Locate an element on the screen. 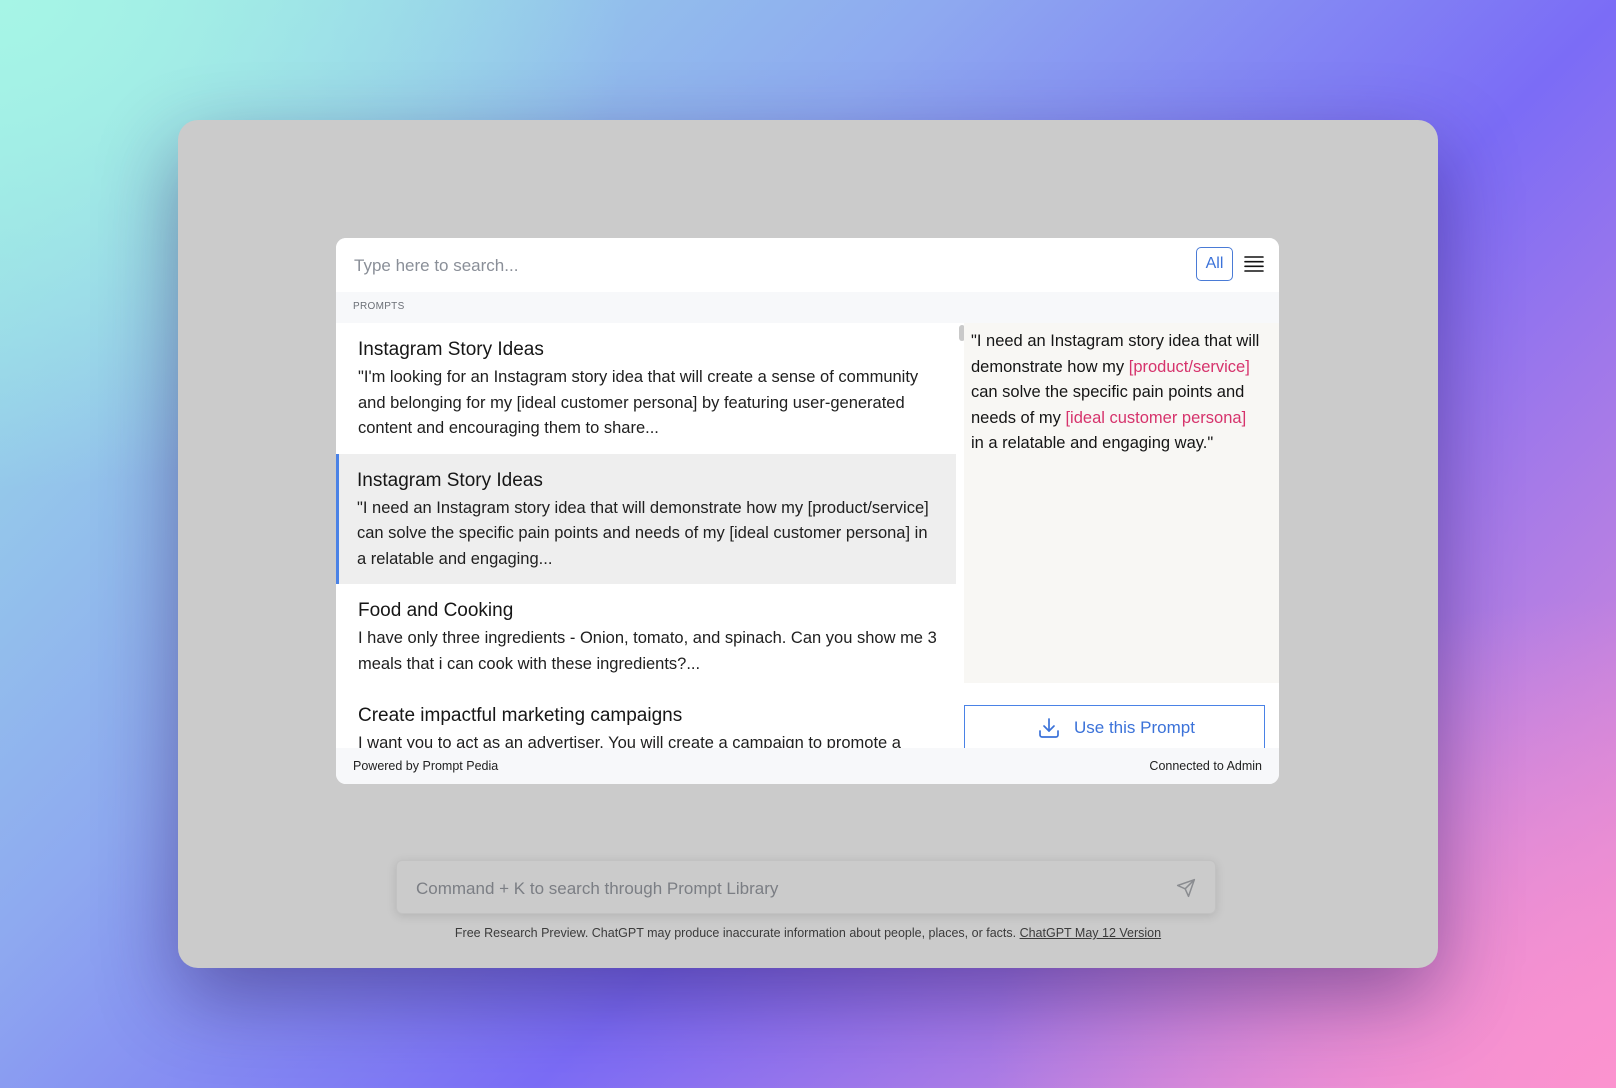 This screenshot has width=1616, height=1088. command-input is located at coordinates (786, 889).